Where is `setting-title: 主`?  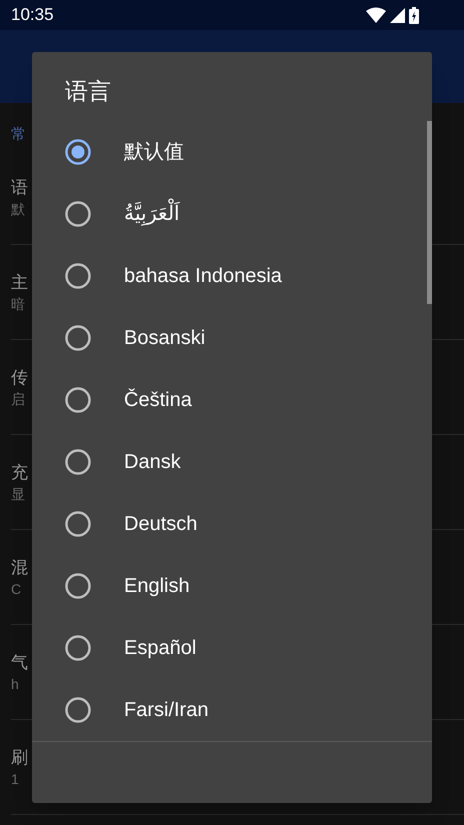 setting-title: 主 is located at coordinates (19, 282).